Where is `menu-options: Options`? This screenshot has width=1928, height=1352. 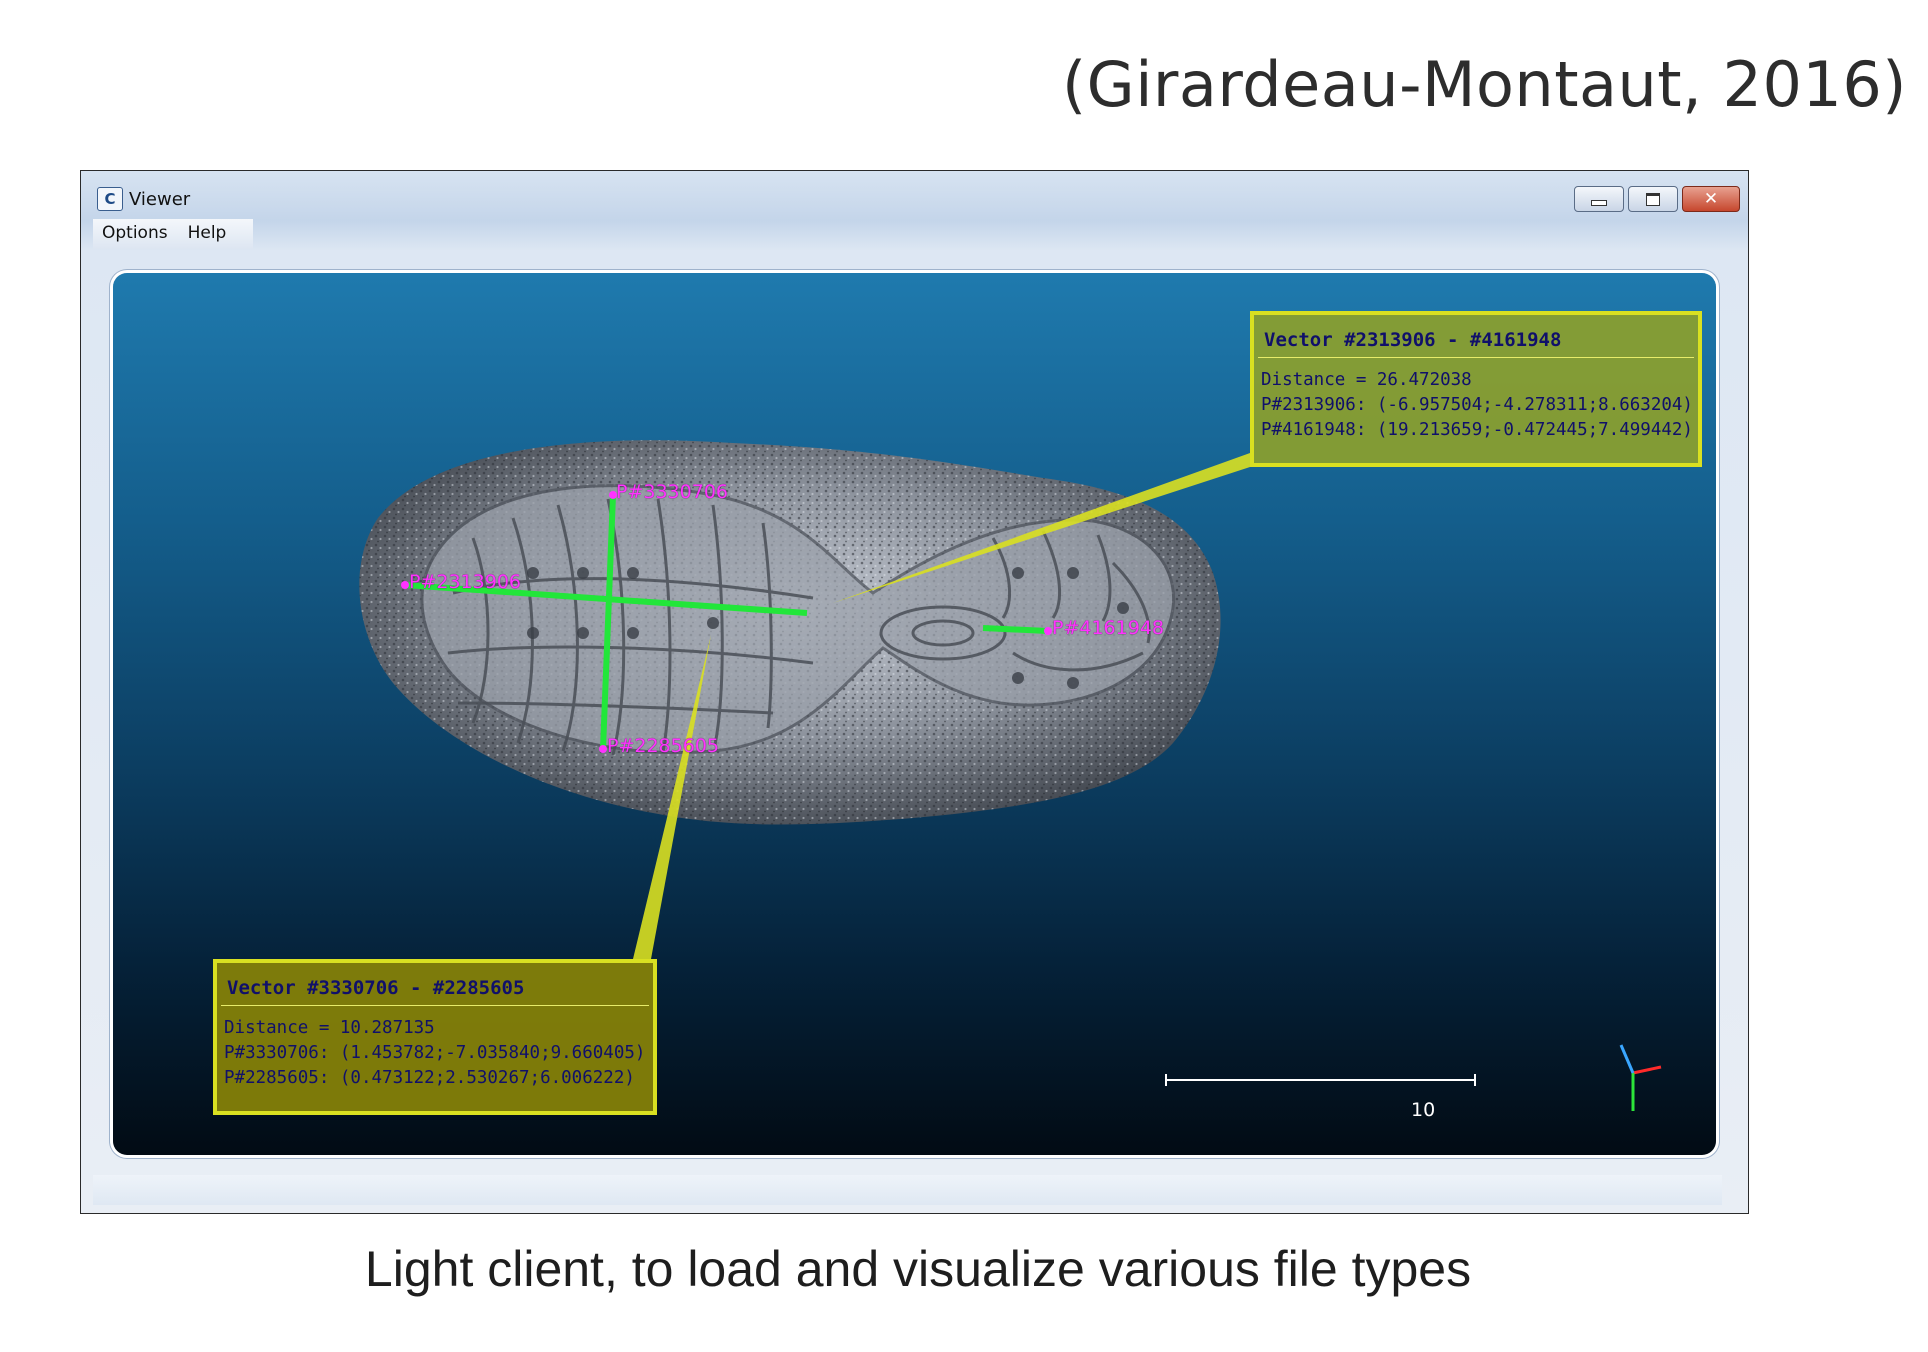
menu-options: Options is located at coordinates (135, 233).